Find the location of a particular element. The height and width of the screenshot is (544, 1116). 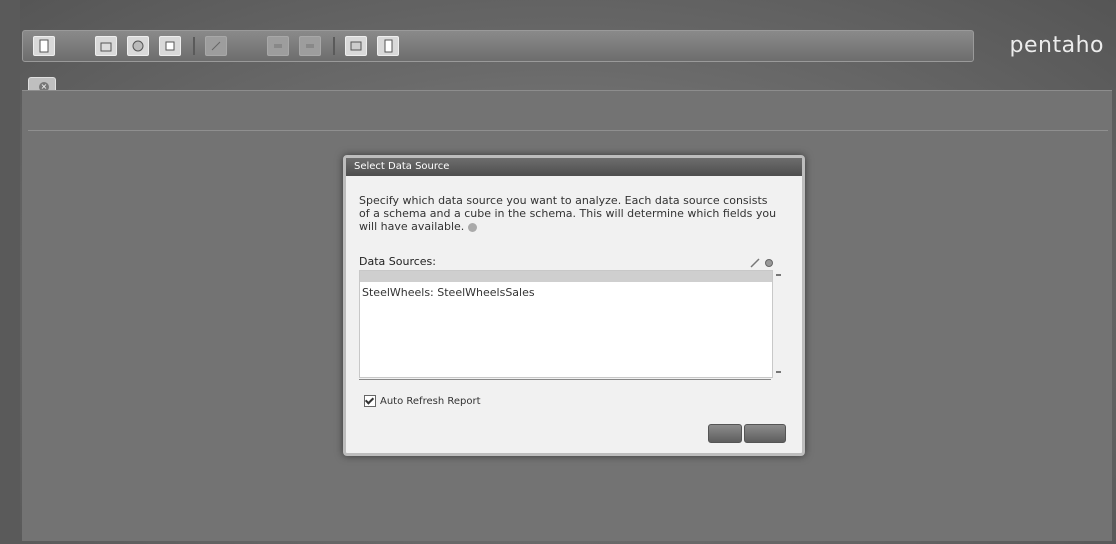

document-icon is located at coordinates (388, 46).